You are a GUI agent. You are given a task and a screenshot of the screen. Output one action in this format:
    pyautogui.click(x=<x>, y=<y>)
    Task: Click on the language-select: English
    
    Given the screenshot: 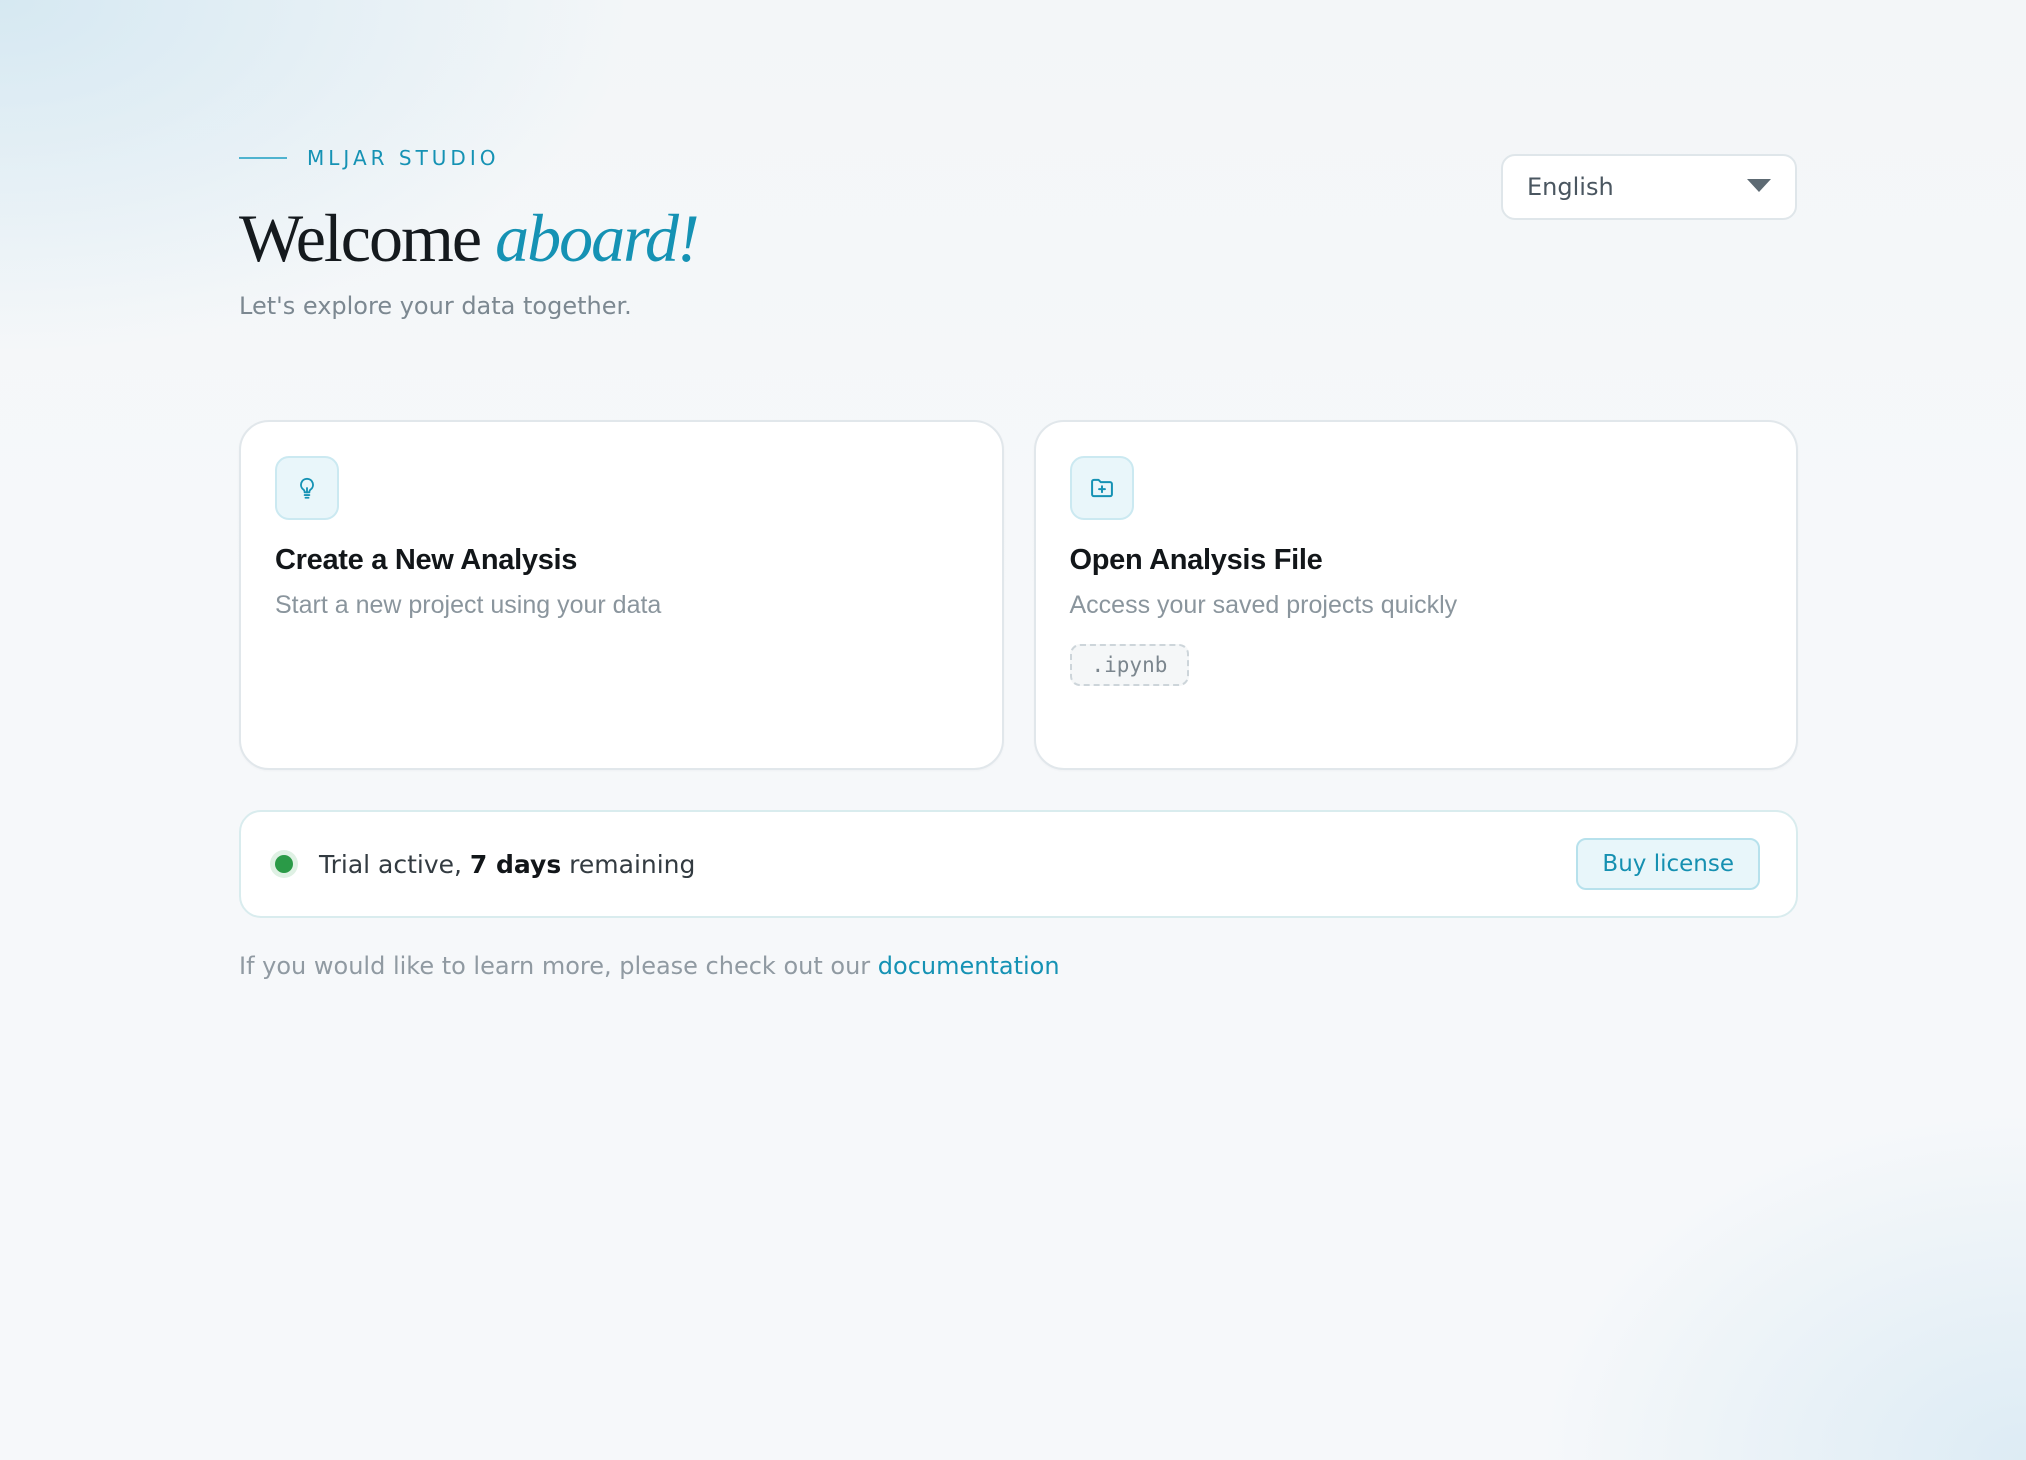 What is the action you would take?
    pyautogui.click(x=1649, y=187)
    